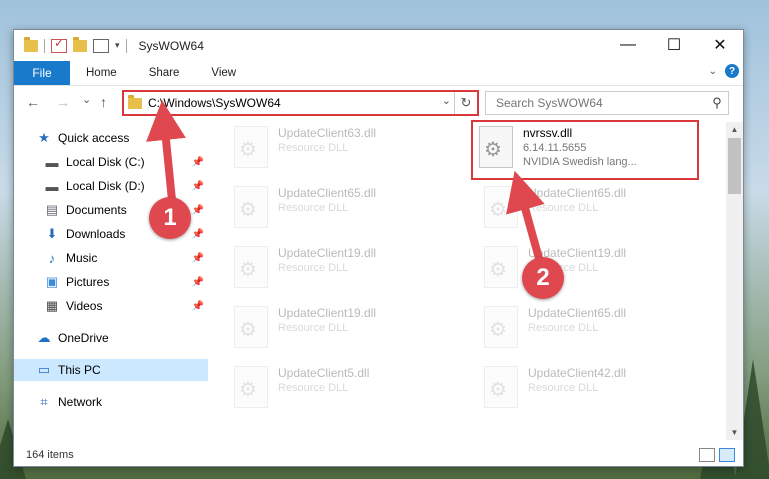  What do you see at coordinates (44, 369) in the screenshot?
I see `computer-icon: ▭` at bounding box center [44, 369].